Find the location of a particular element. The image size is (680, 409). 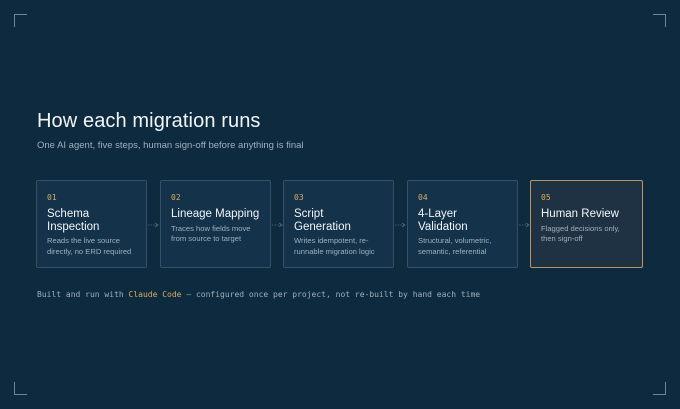

step-description: Flagged decisions only, then sign-off is located at coordinates (580, 233).